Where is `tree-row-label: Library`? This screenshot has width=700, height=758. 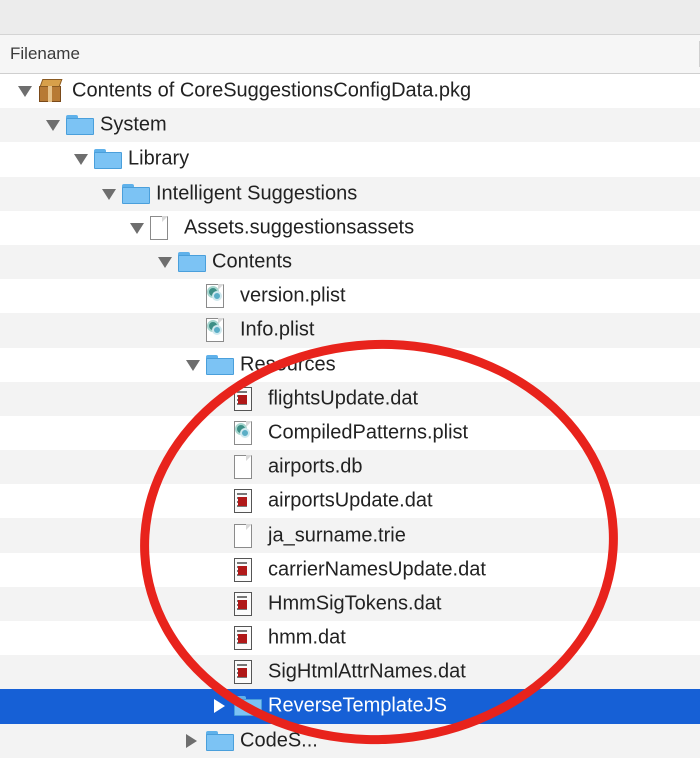 tree-row-label: Library is located at coordinates (159, 158).